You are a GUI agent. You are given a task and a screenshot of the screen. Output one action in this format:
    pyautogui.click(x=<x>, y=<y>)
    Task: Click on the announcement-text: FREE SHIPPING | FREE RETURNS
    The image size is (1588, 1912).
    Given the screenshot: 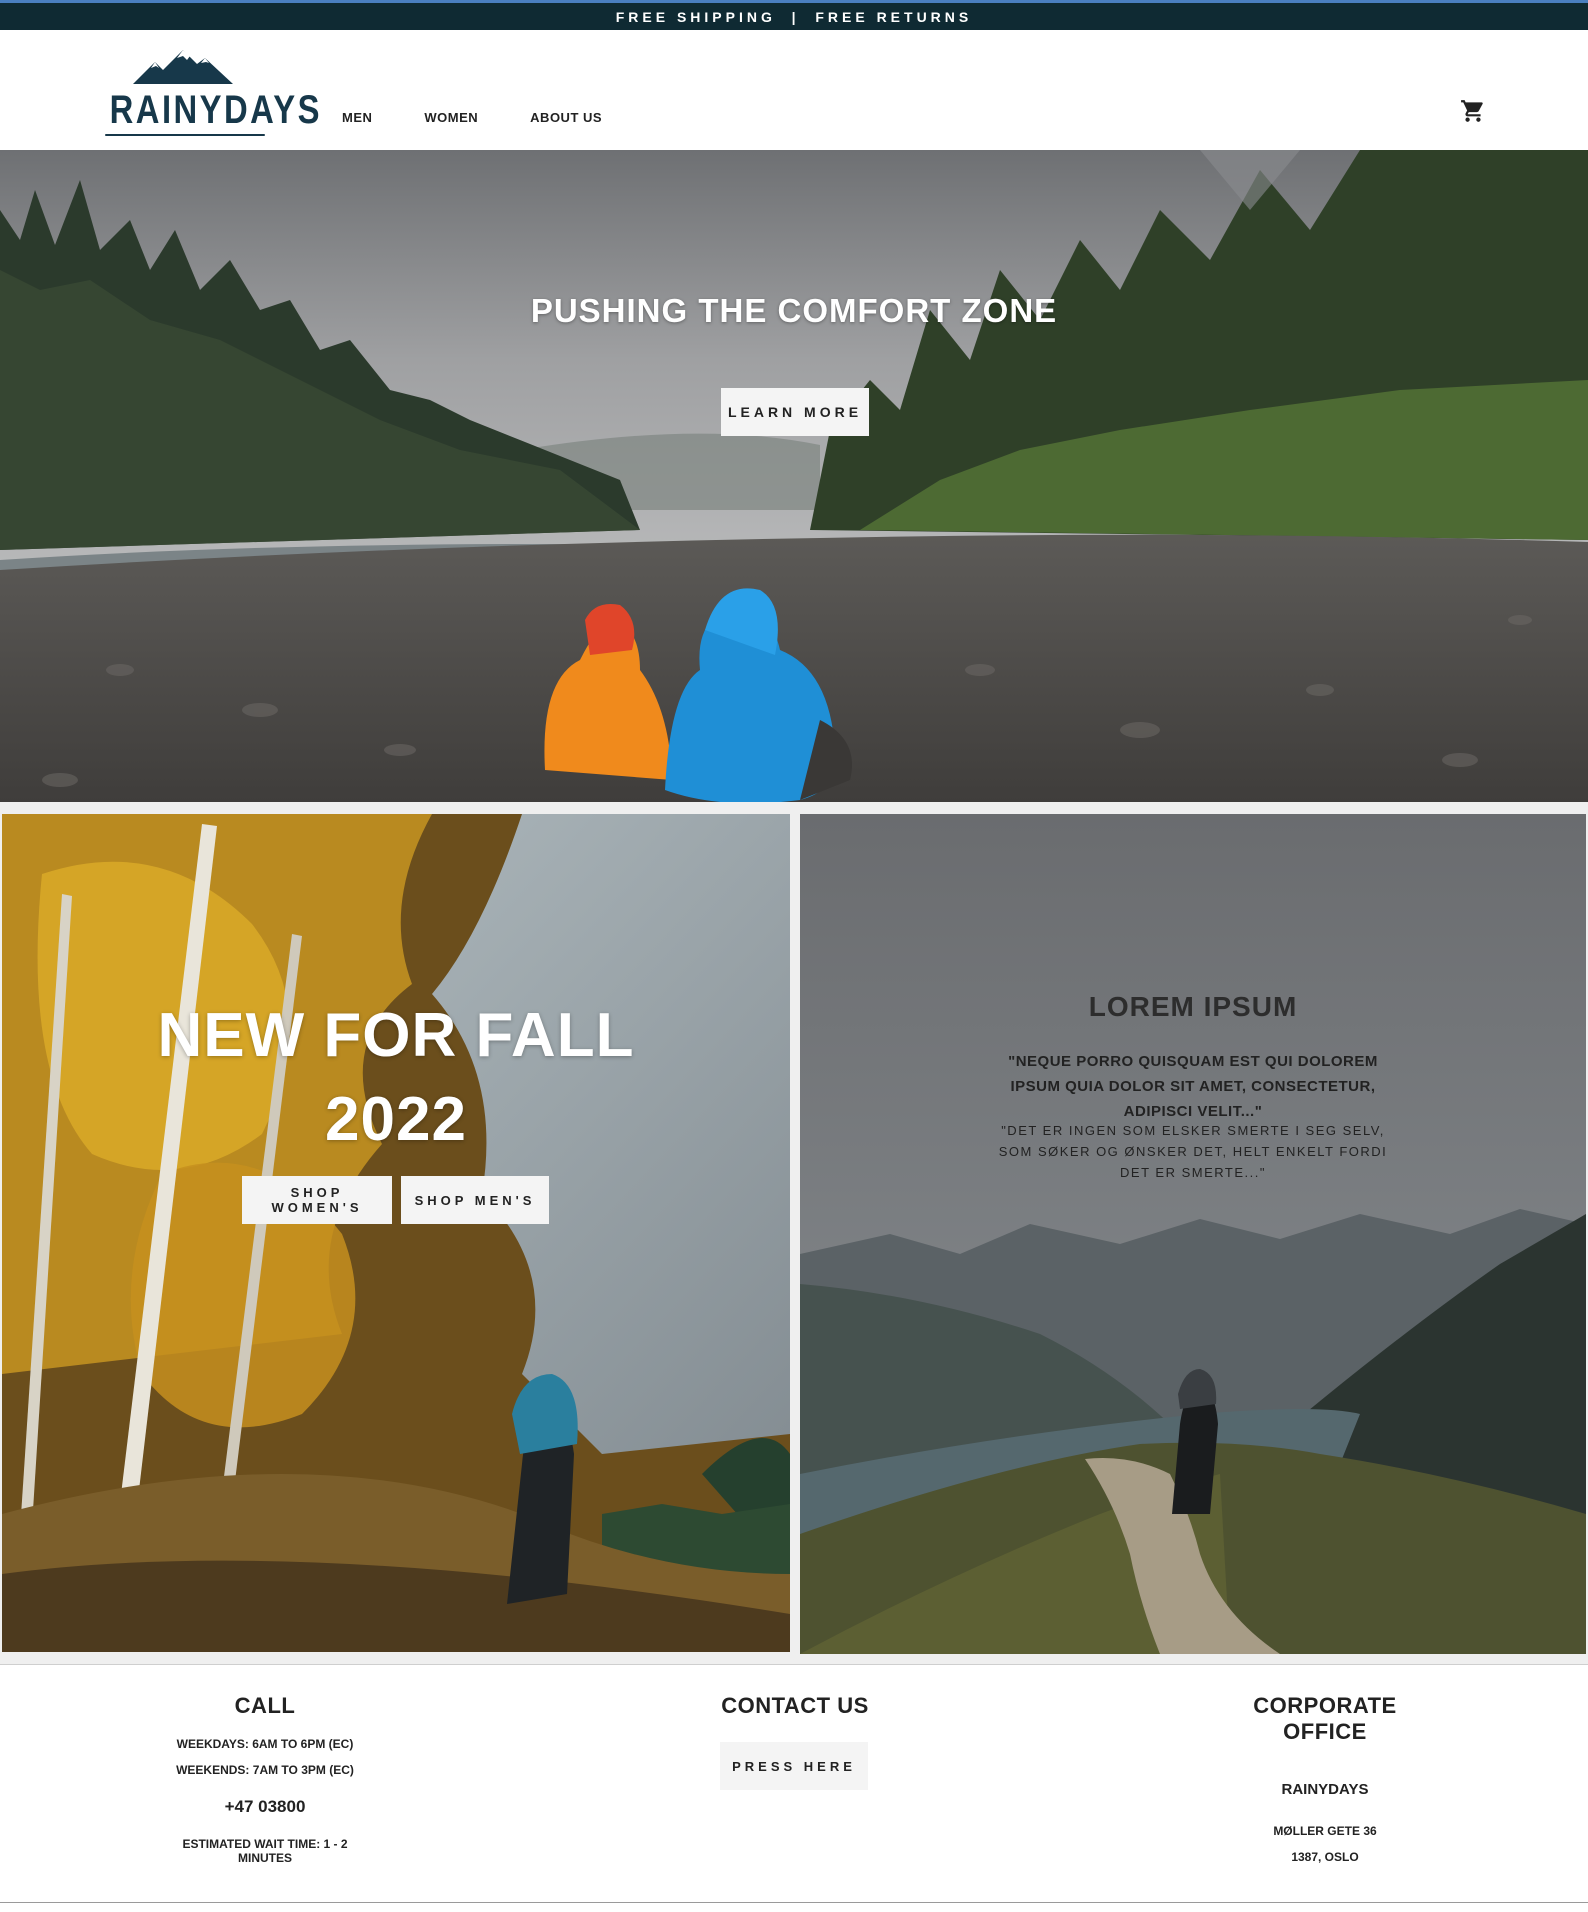 What is the action you would take?
    pyautogui.click(x=794, y=16)
    